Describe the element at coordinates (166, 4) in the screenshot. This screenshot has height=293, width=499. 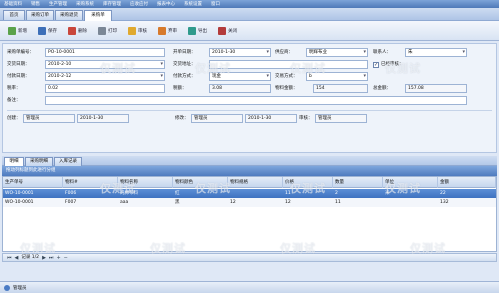
I see `menu-item: 报表中心` at that location.